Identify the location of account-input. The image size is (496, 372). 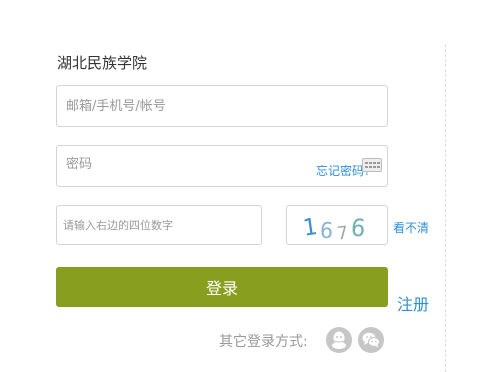
(222, 106).